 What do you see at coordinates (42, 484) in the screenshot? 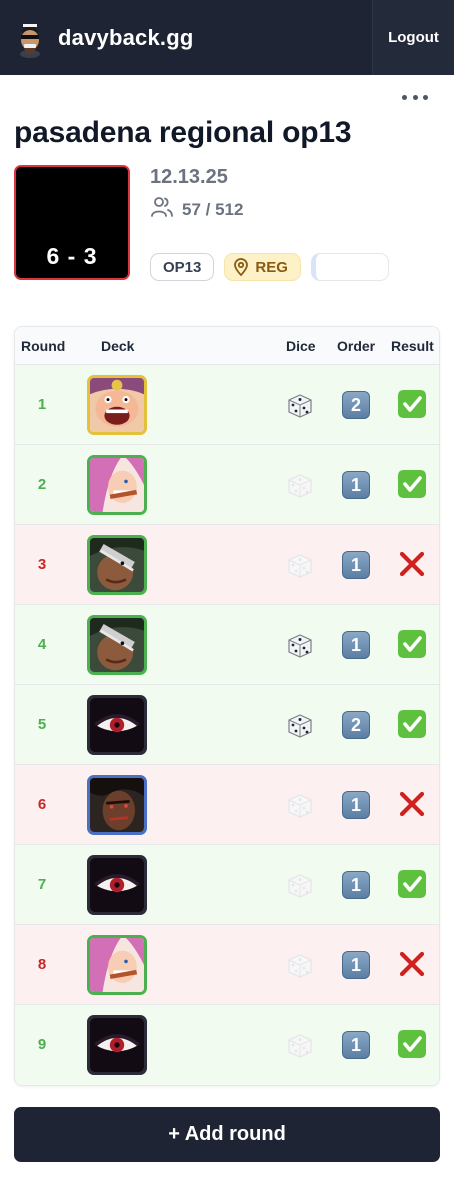
I see `round-number: 2` at bounding box center [42, 484].